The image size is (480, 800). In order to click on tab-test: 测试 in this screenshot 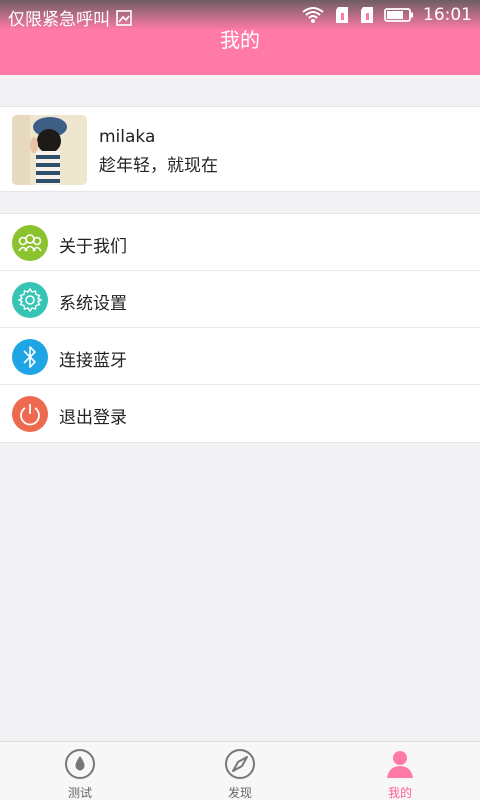, I will do `click(80, 771)`.